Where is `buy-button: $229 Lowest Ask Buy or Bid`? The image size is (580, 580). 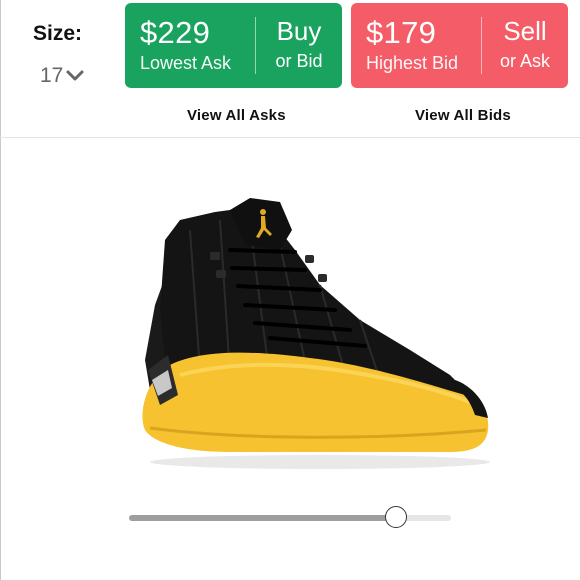 buy-button: $229 Lowest Ask Buy or Bid is located at coordinates (233, 45).